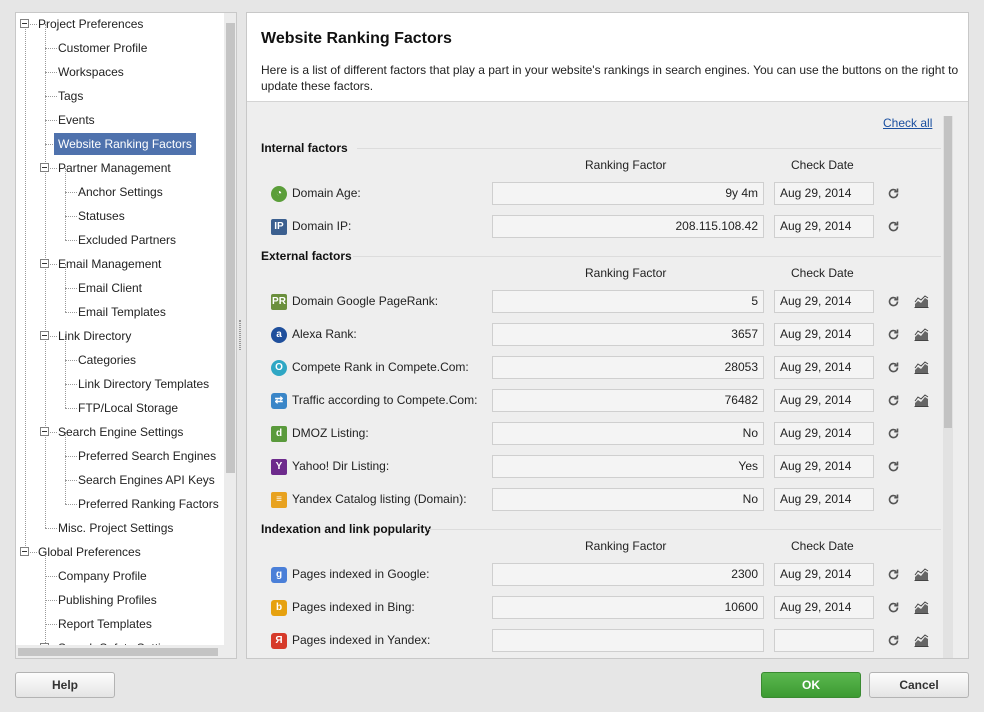  Describe the element at coordinates (279, 335) in the screenshot. I see `alexa-icon: a` at that location.